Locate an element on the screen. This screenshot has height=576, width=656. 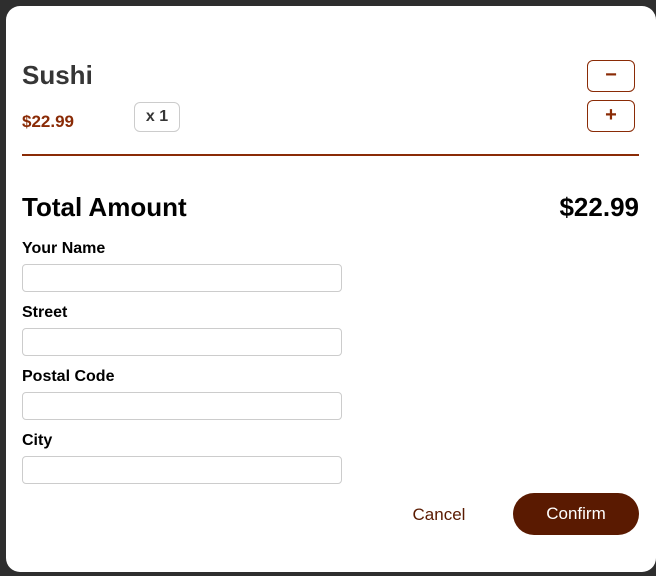
total-amount-label: Total Amount is located at coordinates (104, 207).